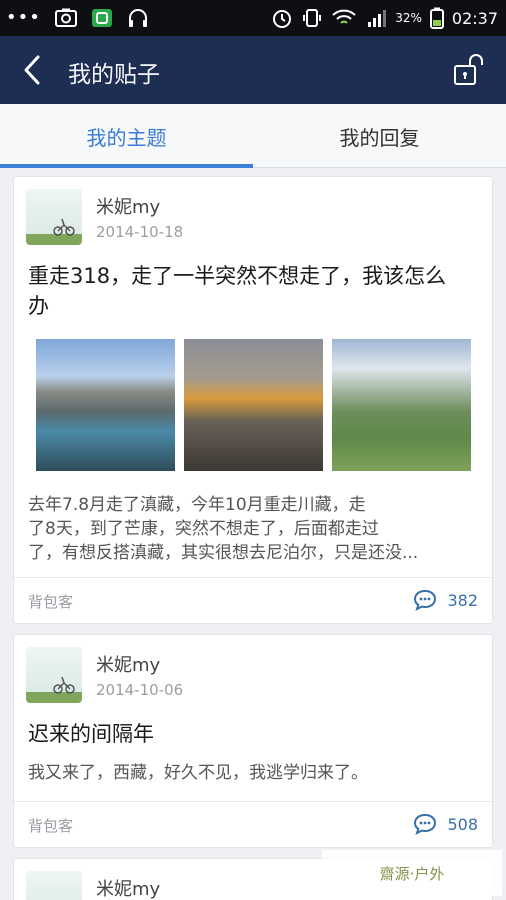 The width and height of the screenshot is (506, 900). Describe the element at coordinates (445, 600) in the screenshot. I see `comment-count-button: 382` at that location.